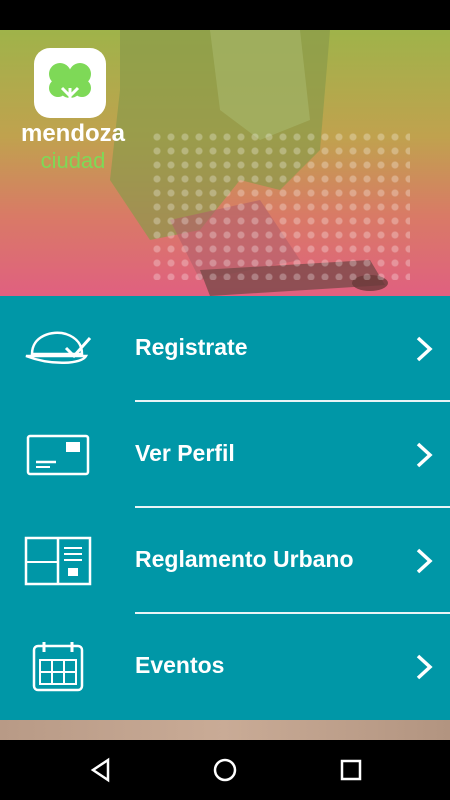 The image size is (450, 800). I want to click on menu-item-registrate: Registrate, so click(225, 349).